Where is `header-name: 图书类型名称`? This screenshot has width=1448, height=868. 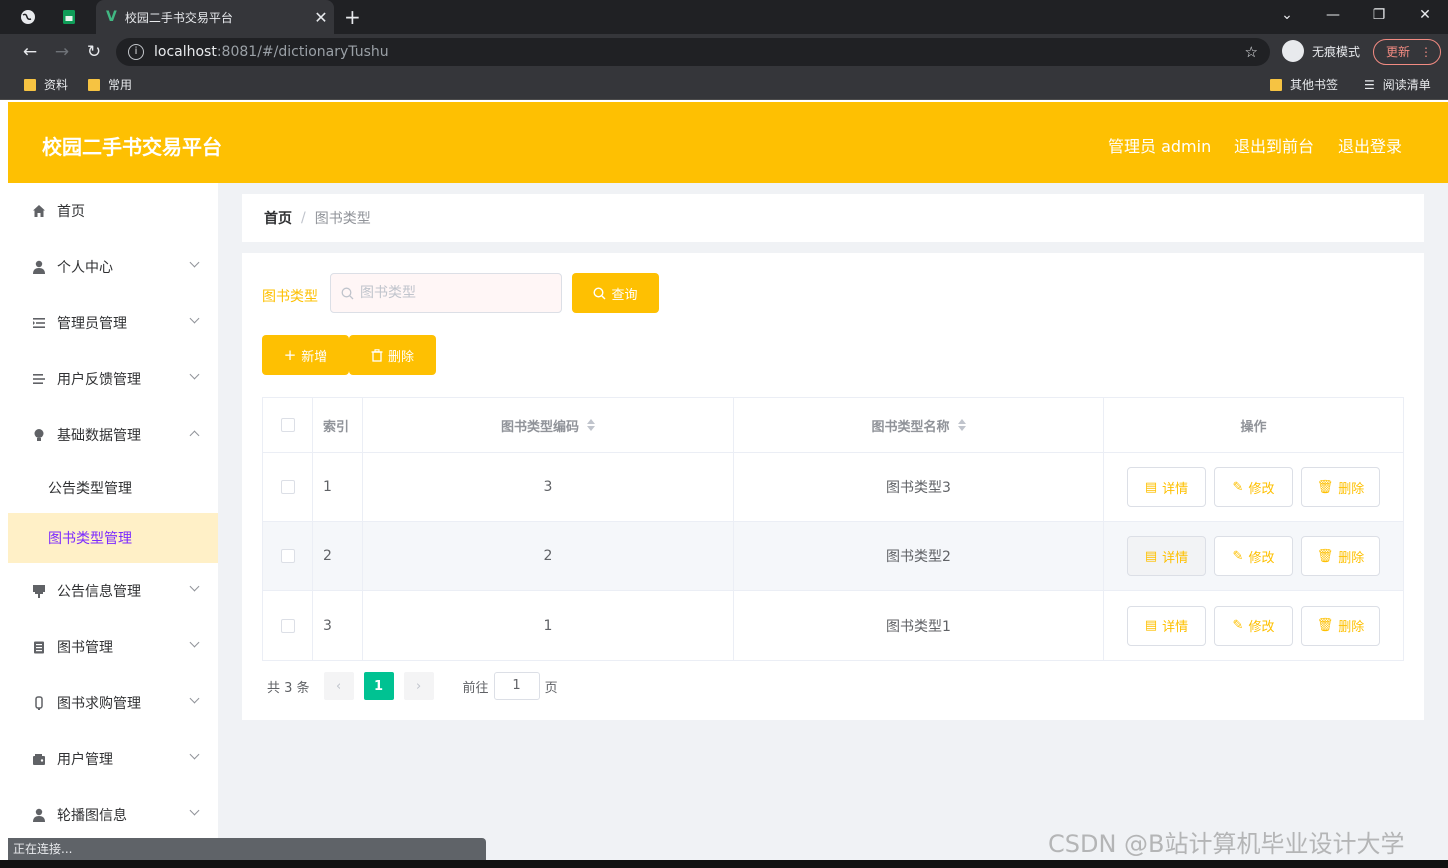
header-name: 图书类型名称 is located at coordinates (919, 425).